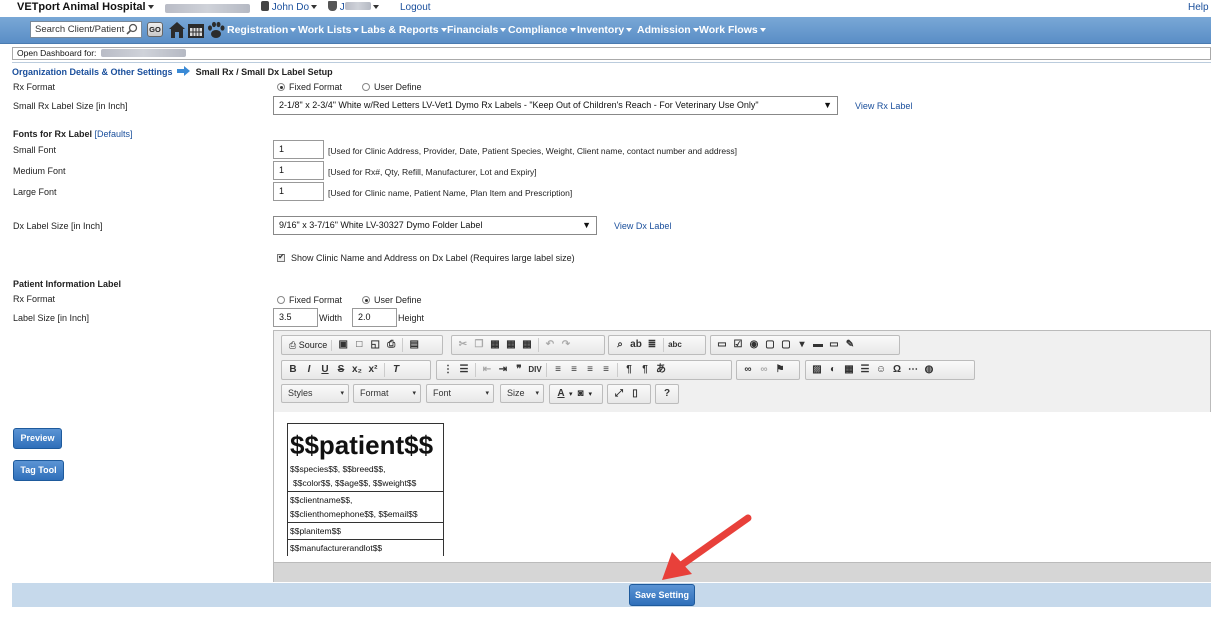  I want to click on help-icon: ?, so click(667, 394).